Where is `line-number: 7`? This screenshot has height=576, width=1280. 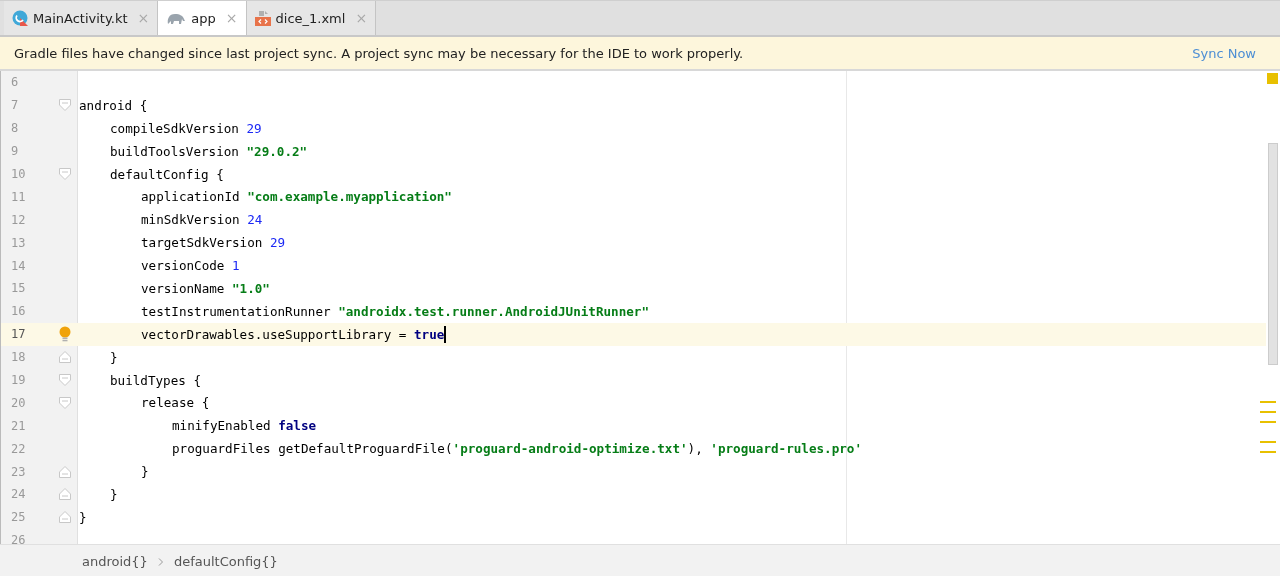 line-number: 7 is located at coordinates (15, 105).